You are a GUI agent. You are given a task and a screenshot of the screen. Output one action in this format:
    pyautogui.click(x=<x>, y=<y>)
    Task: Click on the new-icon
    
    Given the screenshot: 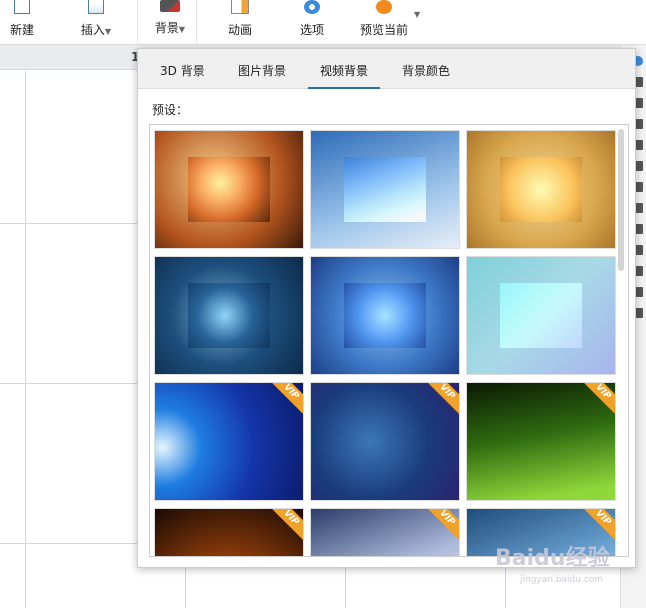 What is the action you would take?
    pyautogui.click(x=22, y=7)
    